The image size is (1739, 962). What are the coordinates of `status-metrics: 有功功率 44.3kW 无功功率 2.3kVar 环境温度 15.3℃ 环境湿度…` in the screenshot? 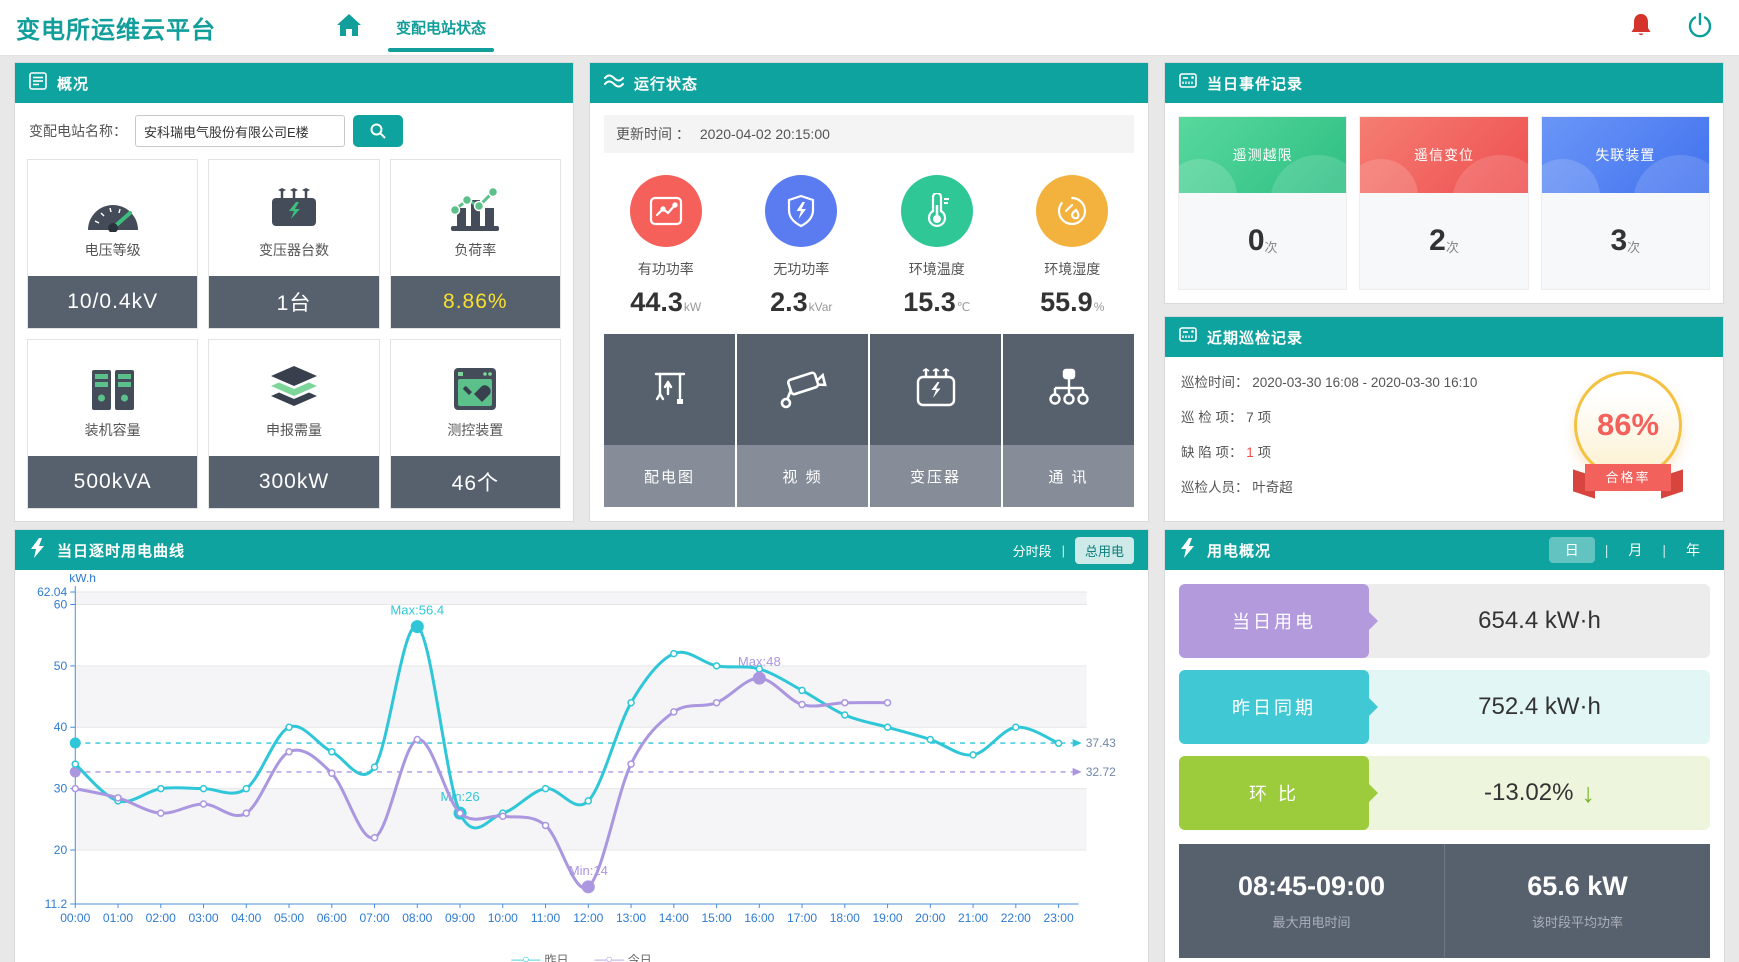 It's located at (869, 246).